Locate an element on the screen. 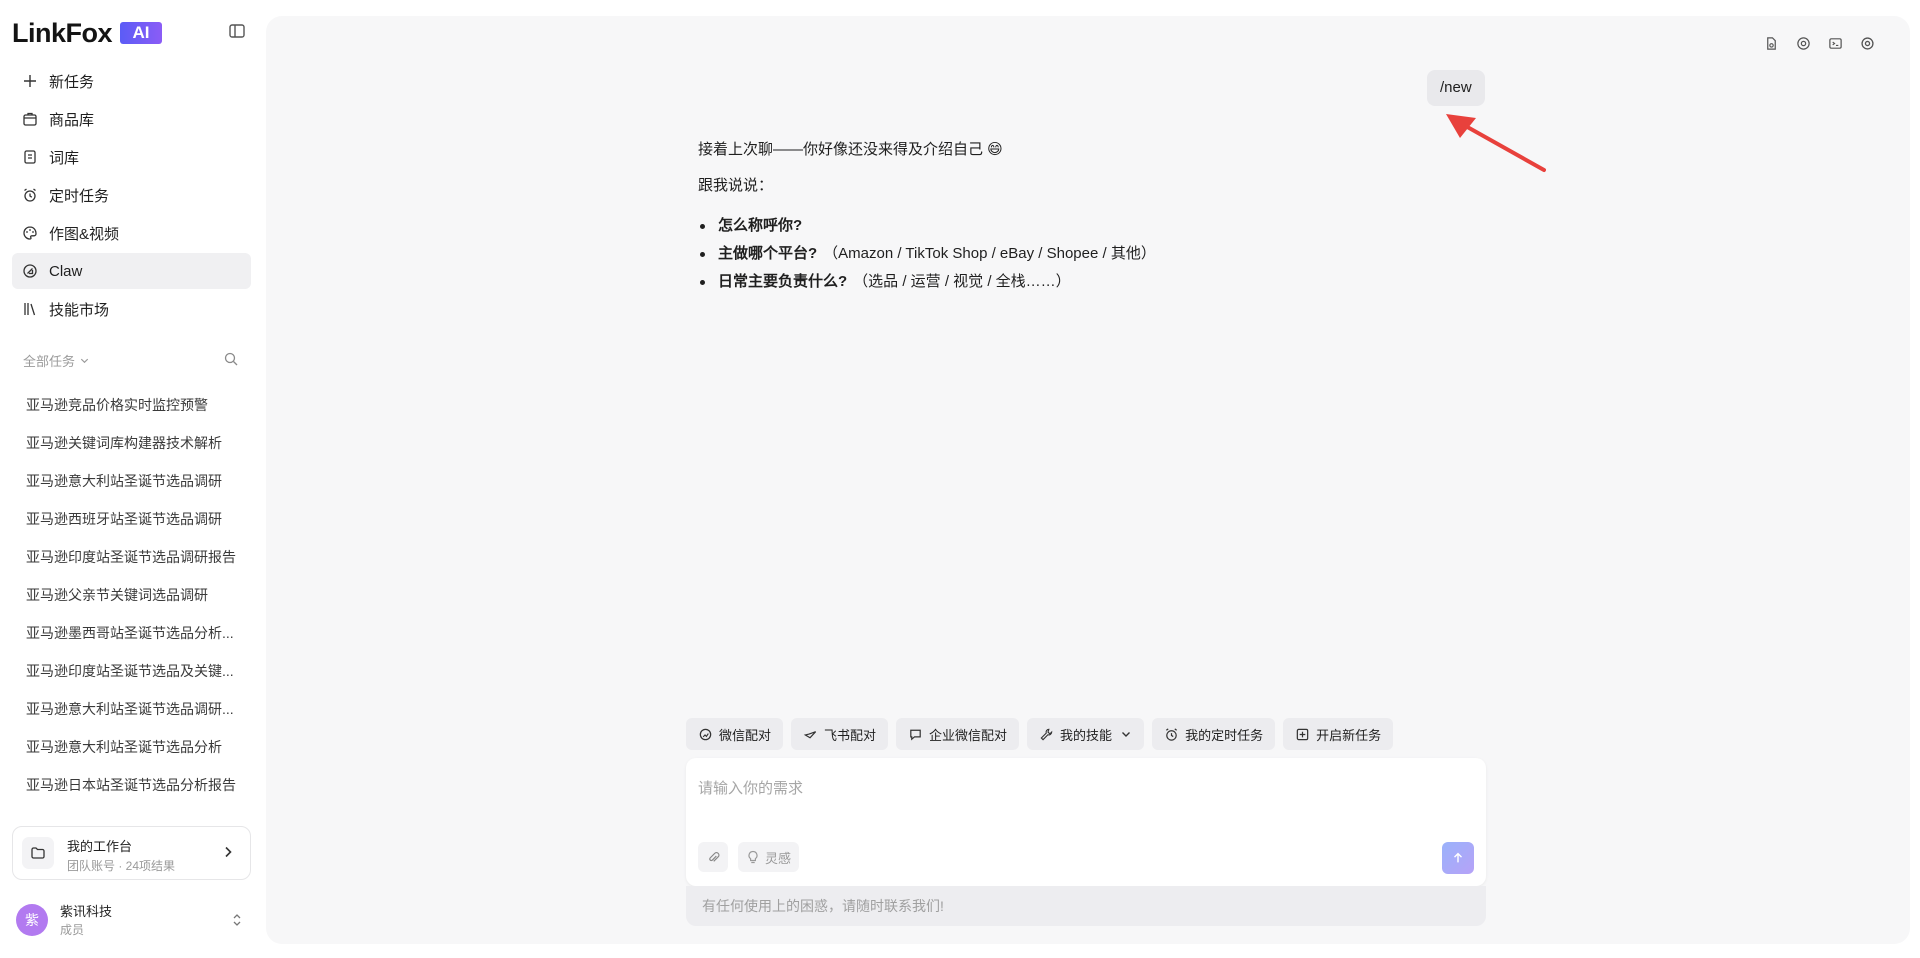 This screenshot has height=958, width=1920. assistant-line: 接着上次聊——你好像还没来得及介绍自己 😄 is located at coordinates (850, 149).